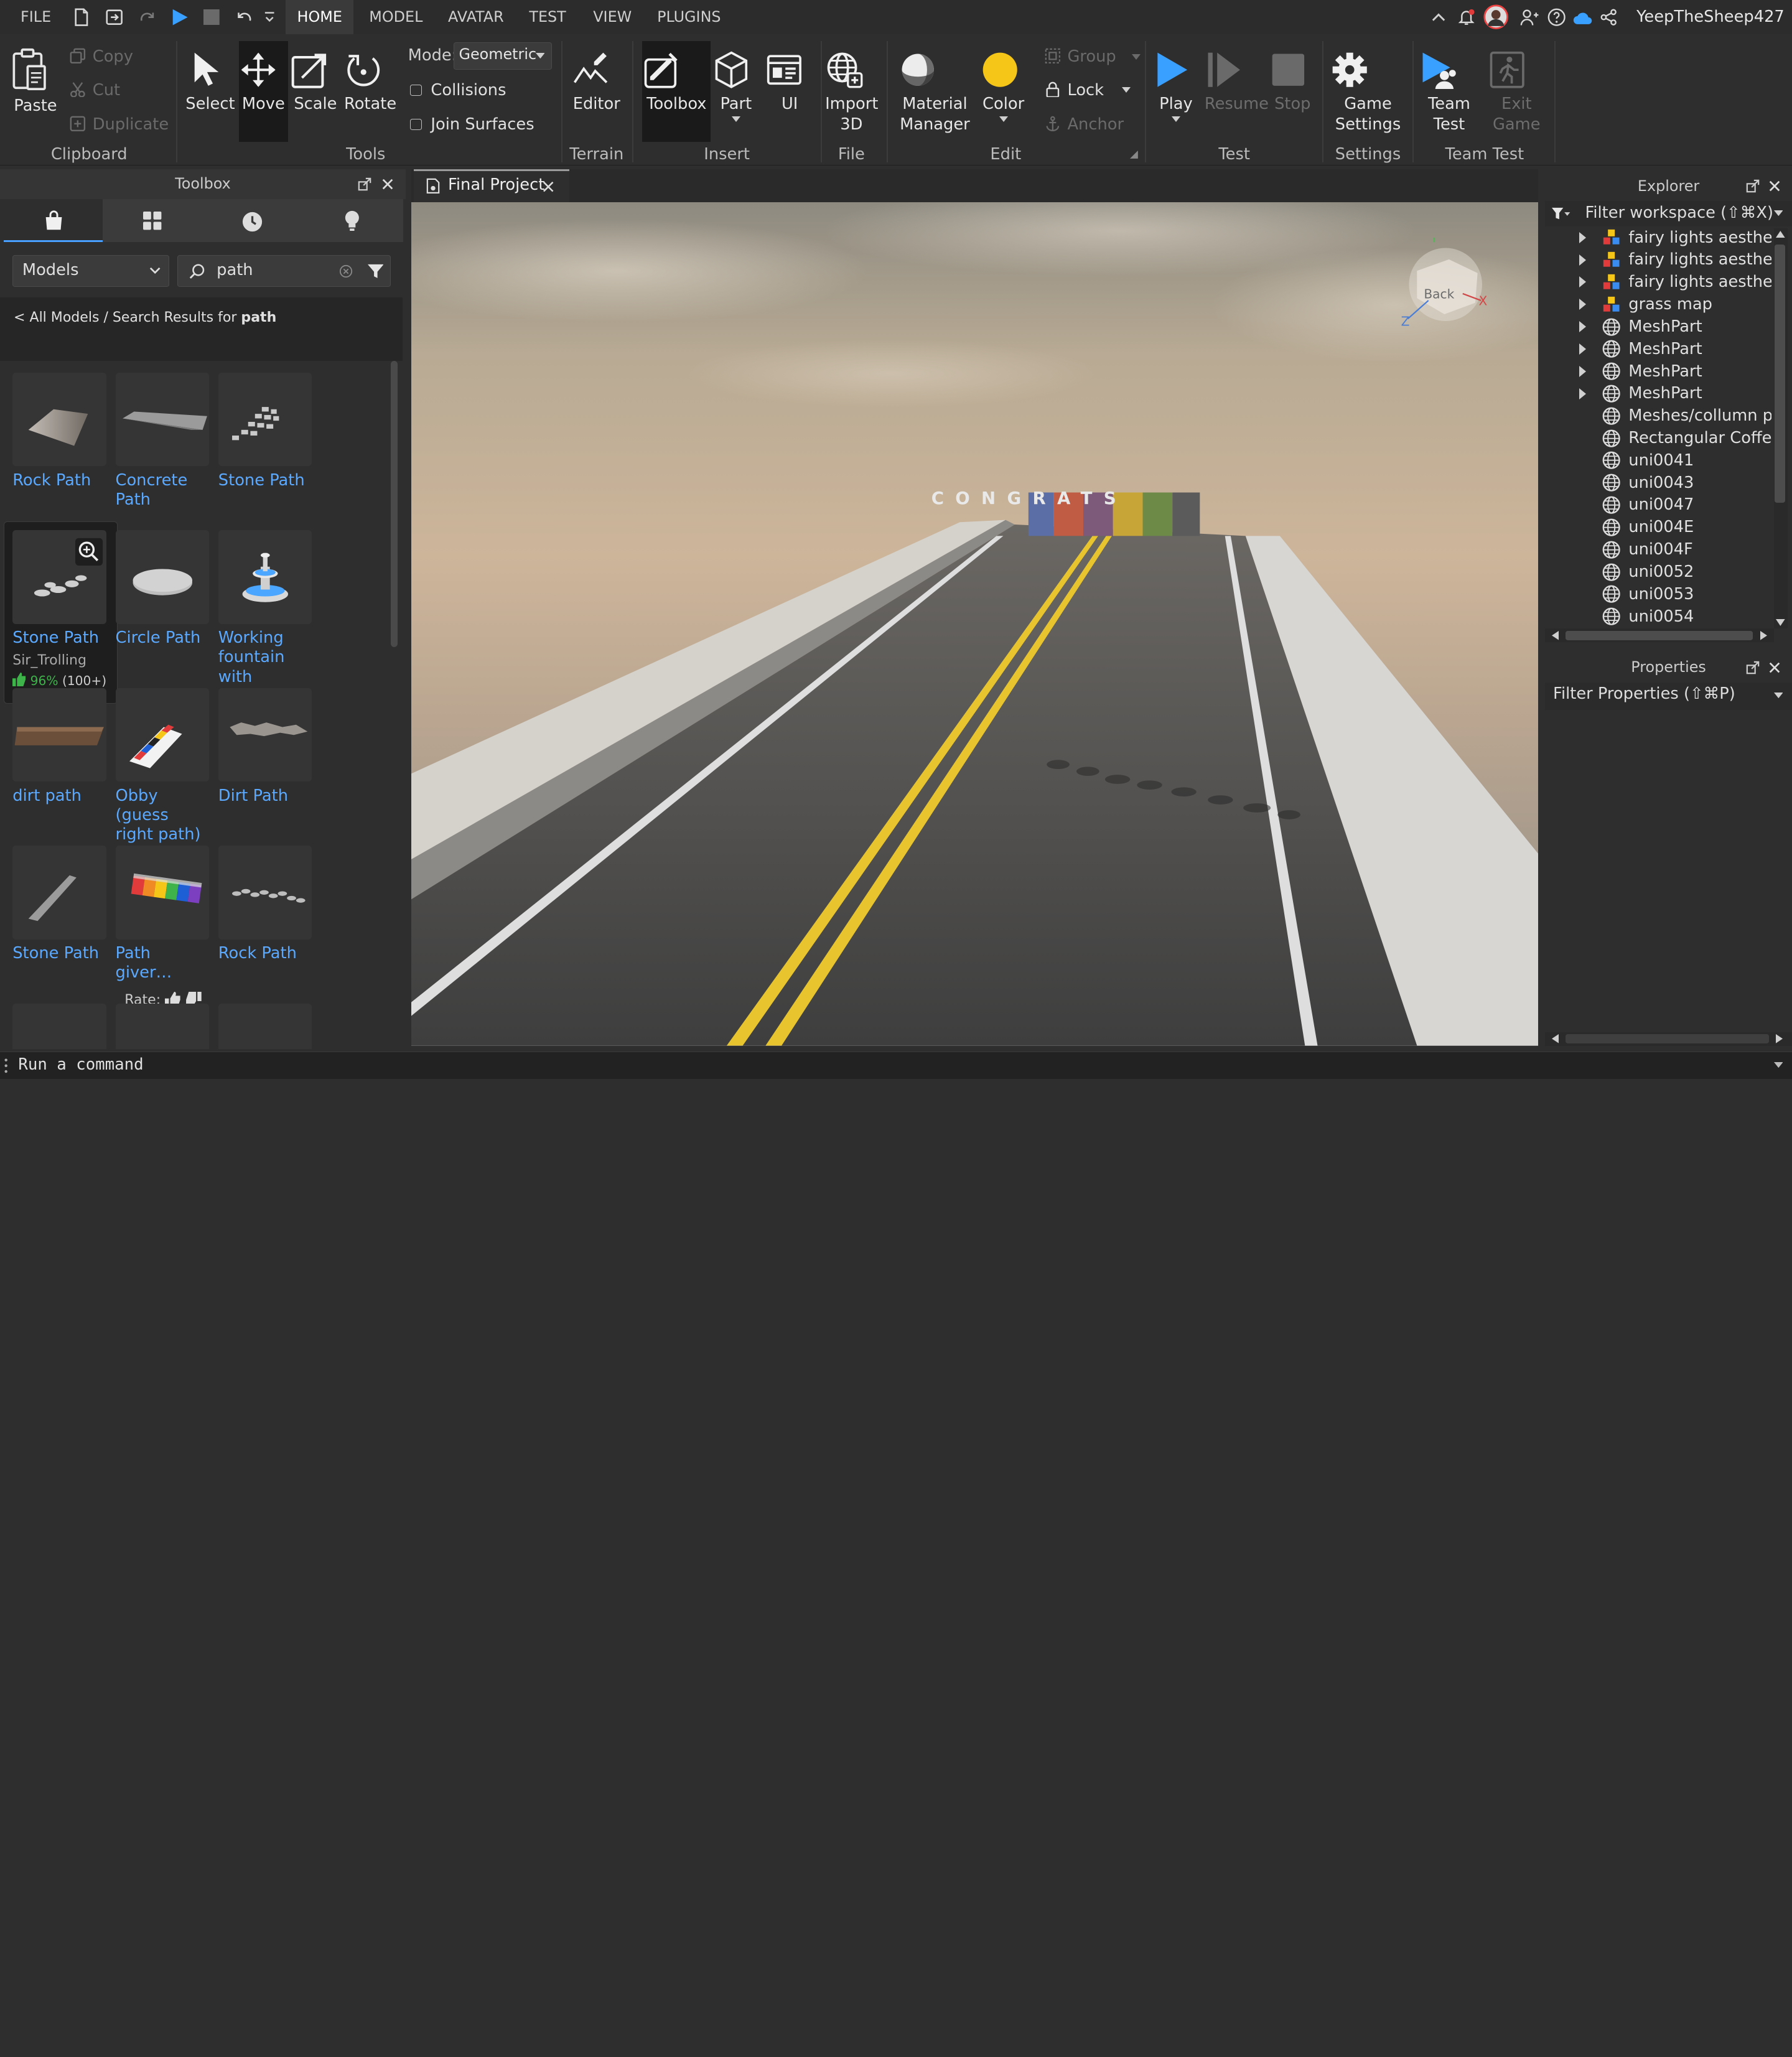  I want to click on list-item: Stone Path Sir_Trolling 96% (100+), so click(59, 609).